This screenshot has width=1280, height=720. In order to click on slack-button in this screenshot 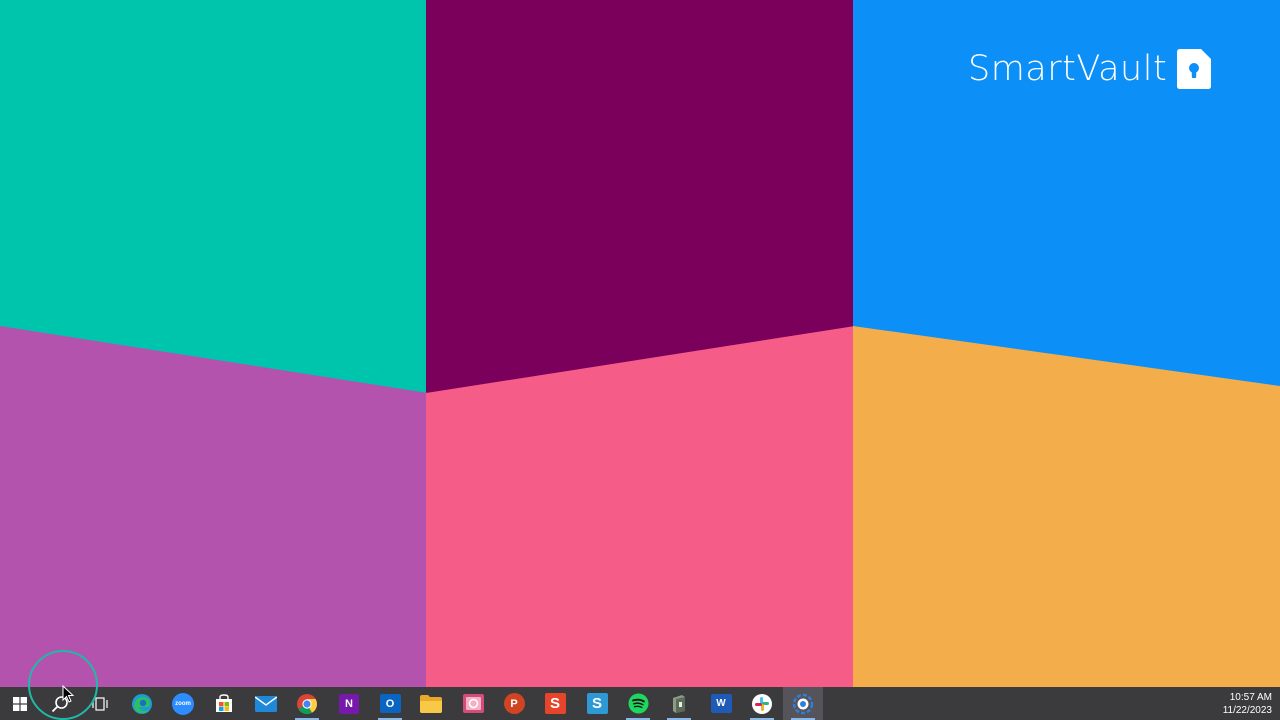, I will do `click(762, 703)`.